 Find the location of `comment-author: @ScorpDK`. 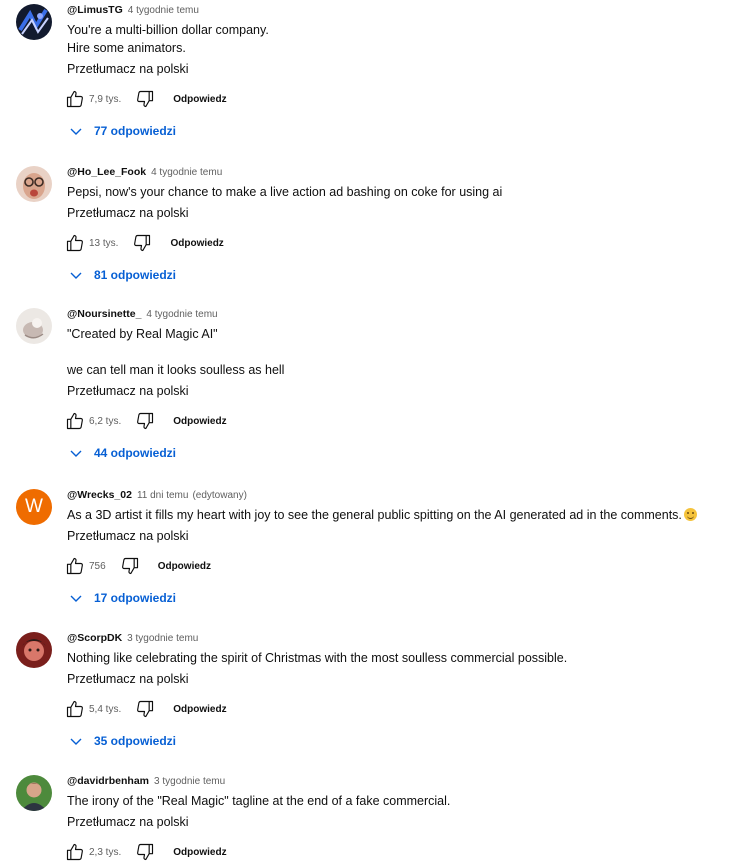

comment-author: @ScorpDK is located at coordinates (94, 638).